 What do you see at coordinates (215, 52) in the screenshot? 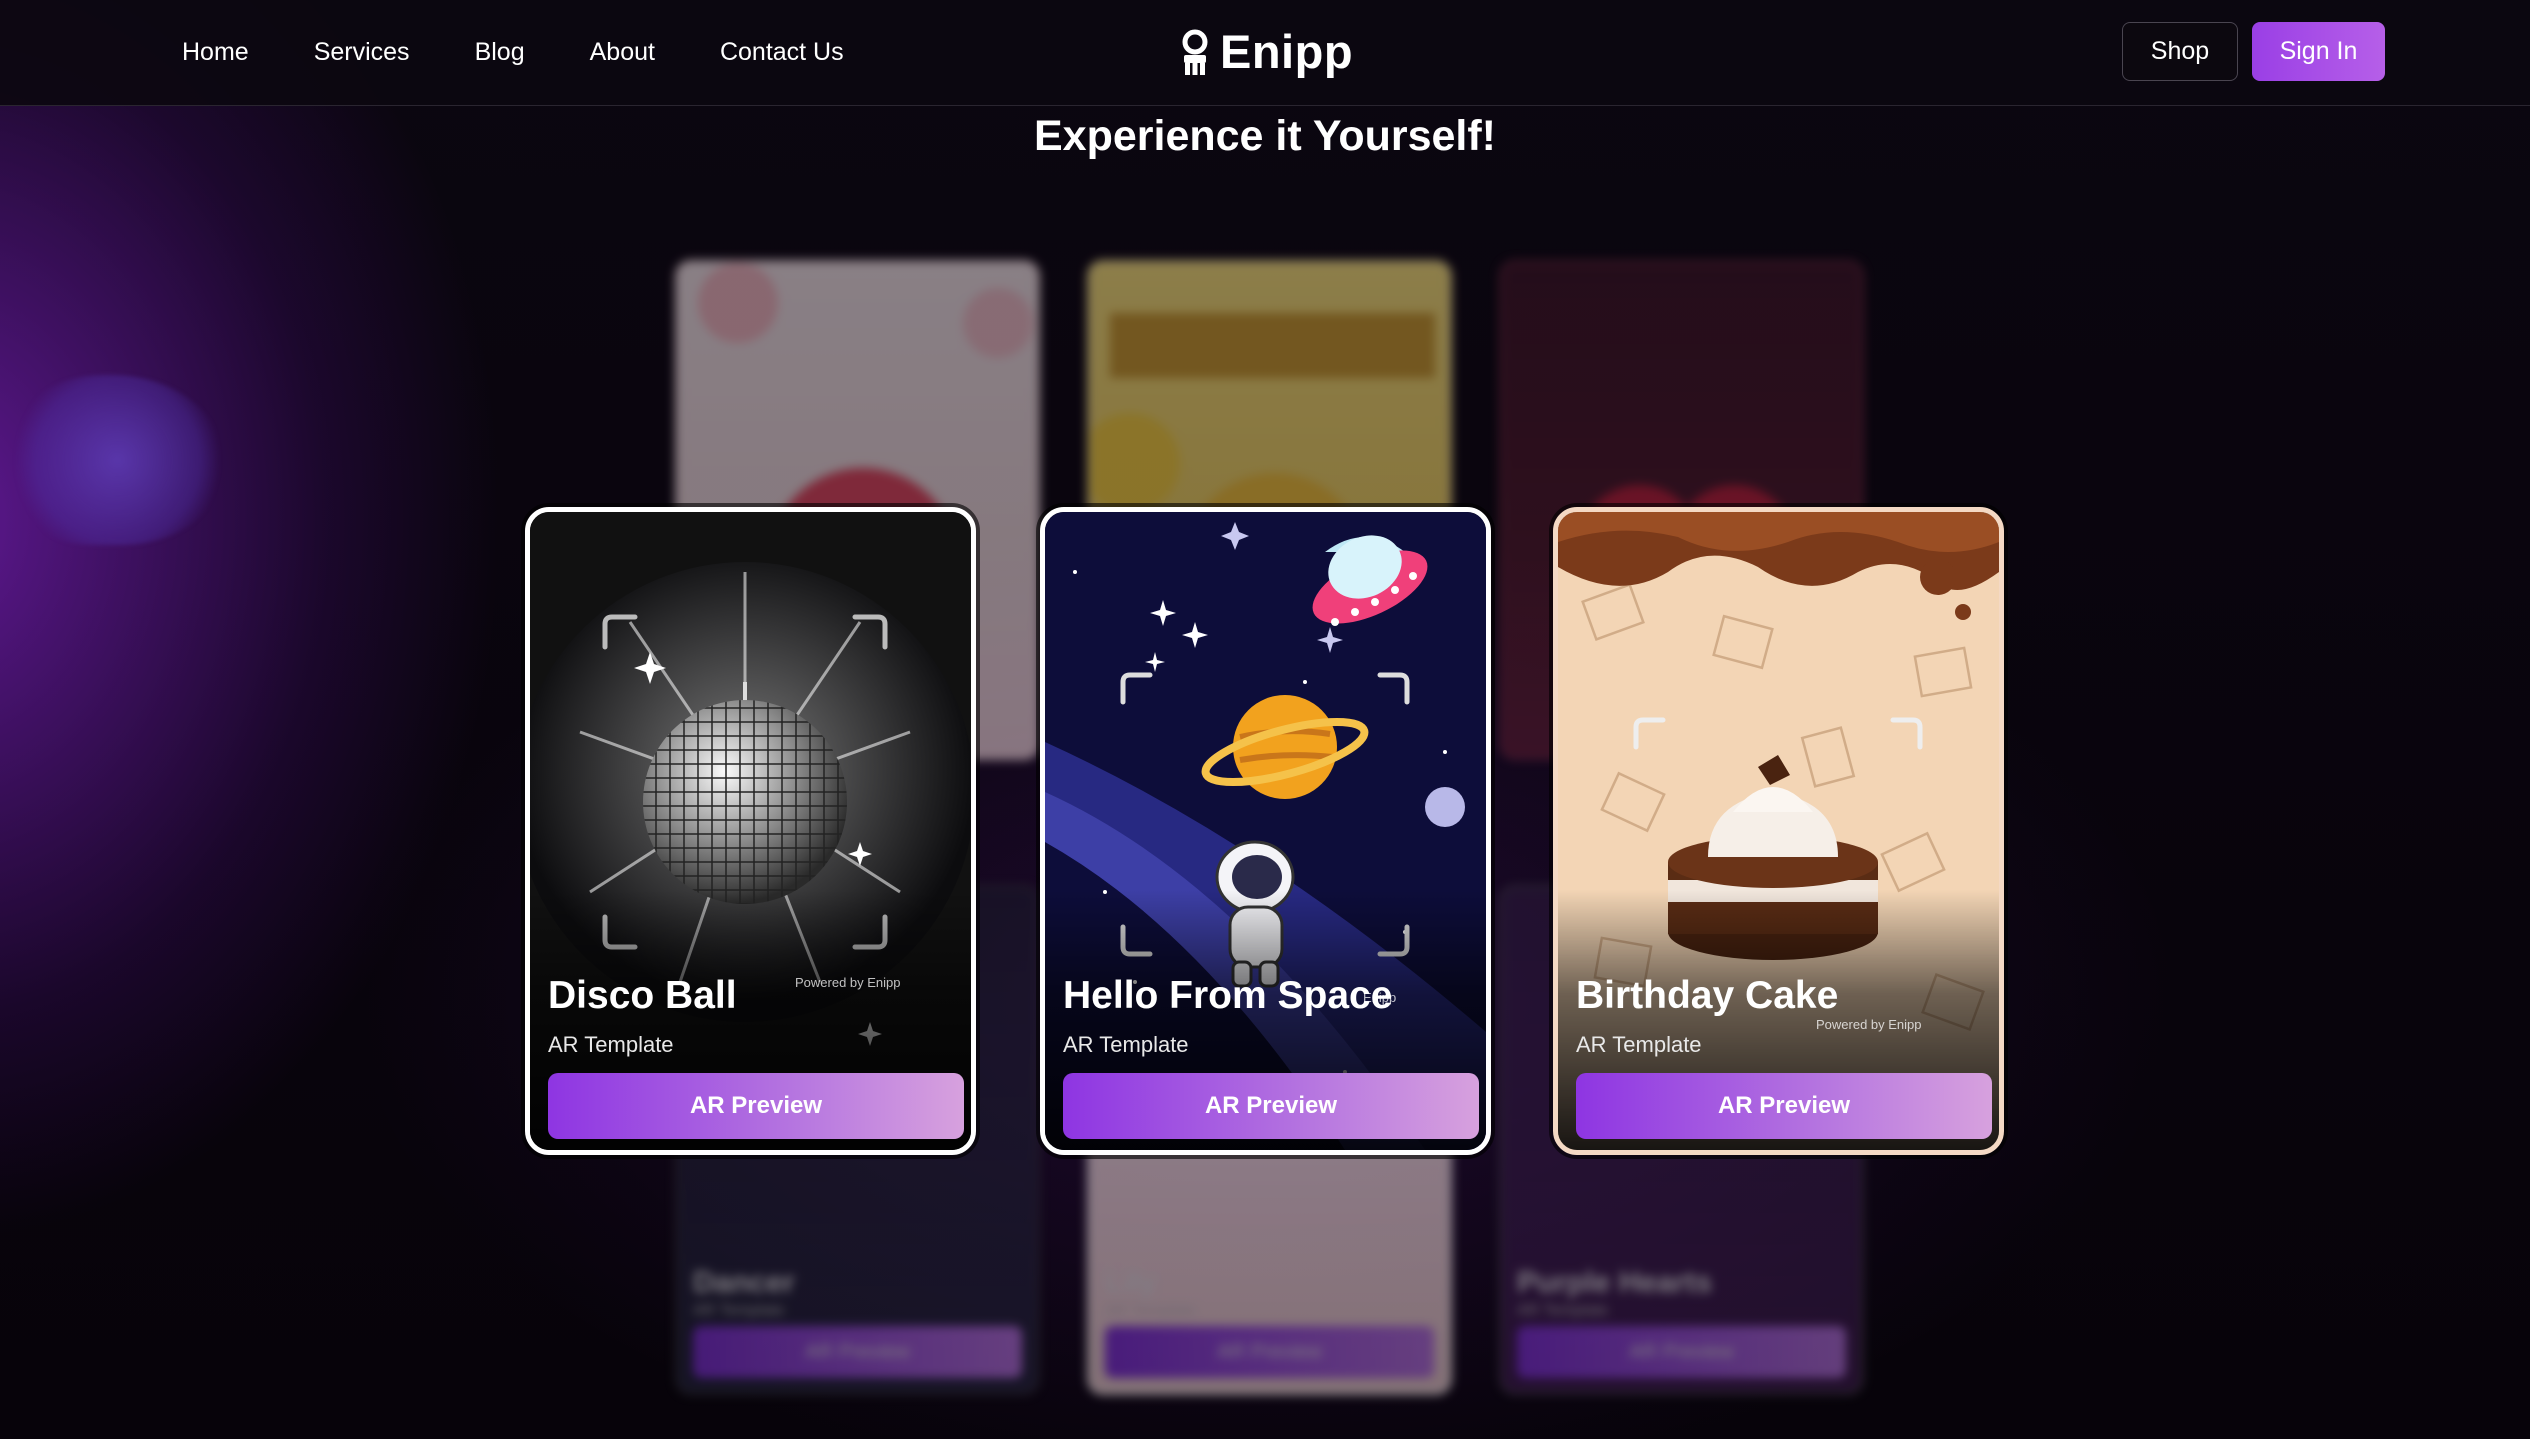
I see `nav-link-home: Home` at bounding box center [215, 52].